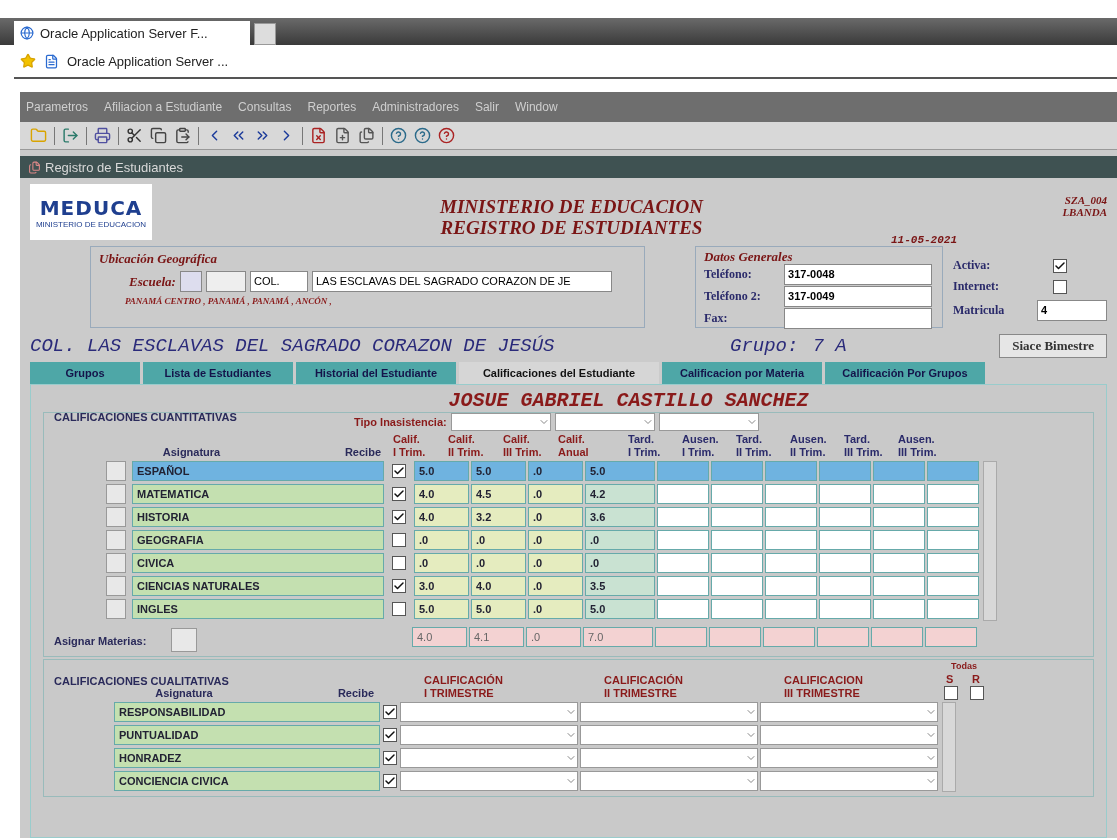 Image resolution: width=1117 pixels, height=840 pixels. I want to click on siace-button: Siace Bimestre, so click(1053, 346).